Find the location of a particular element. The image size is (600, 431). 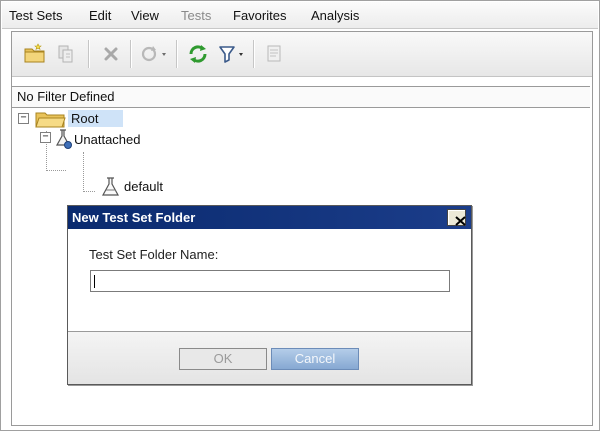

delete-icon is located at coordinates (111, 54).